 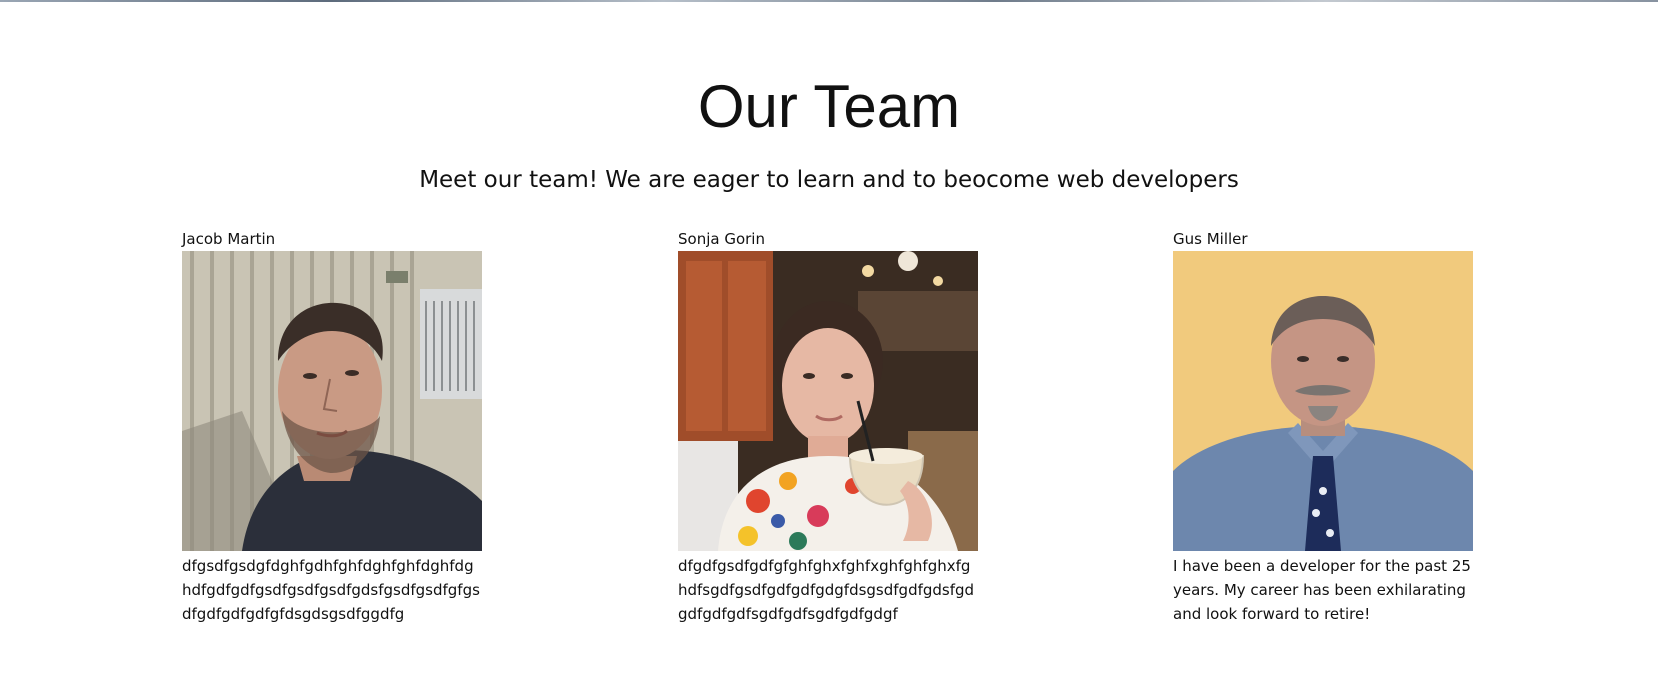 What do you see at coordinates (1210, 239) in the screenshot?
I see `member-name: Gus Miller` at bounding box center [1210, 239].